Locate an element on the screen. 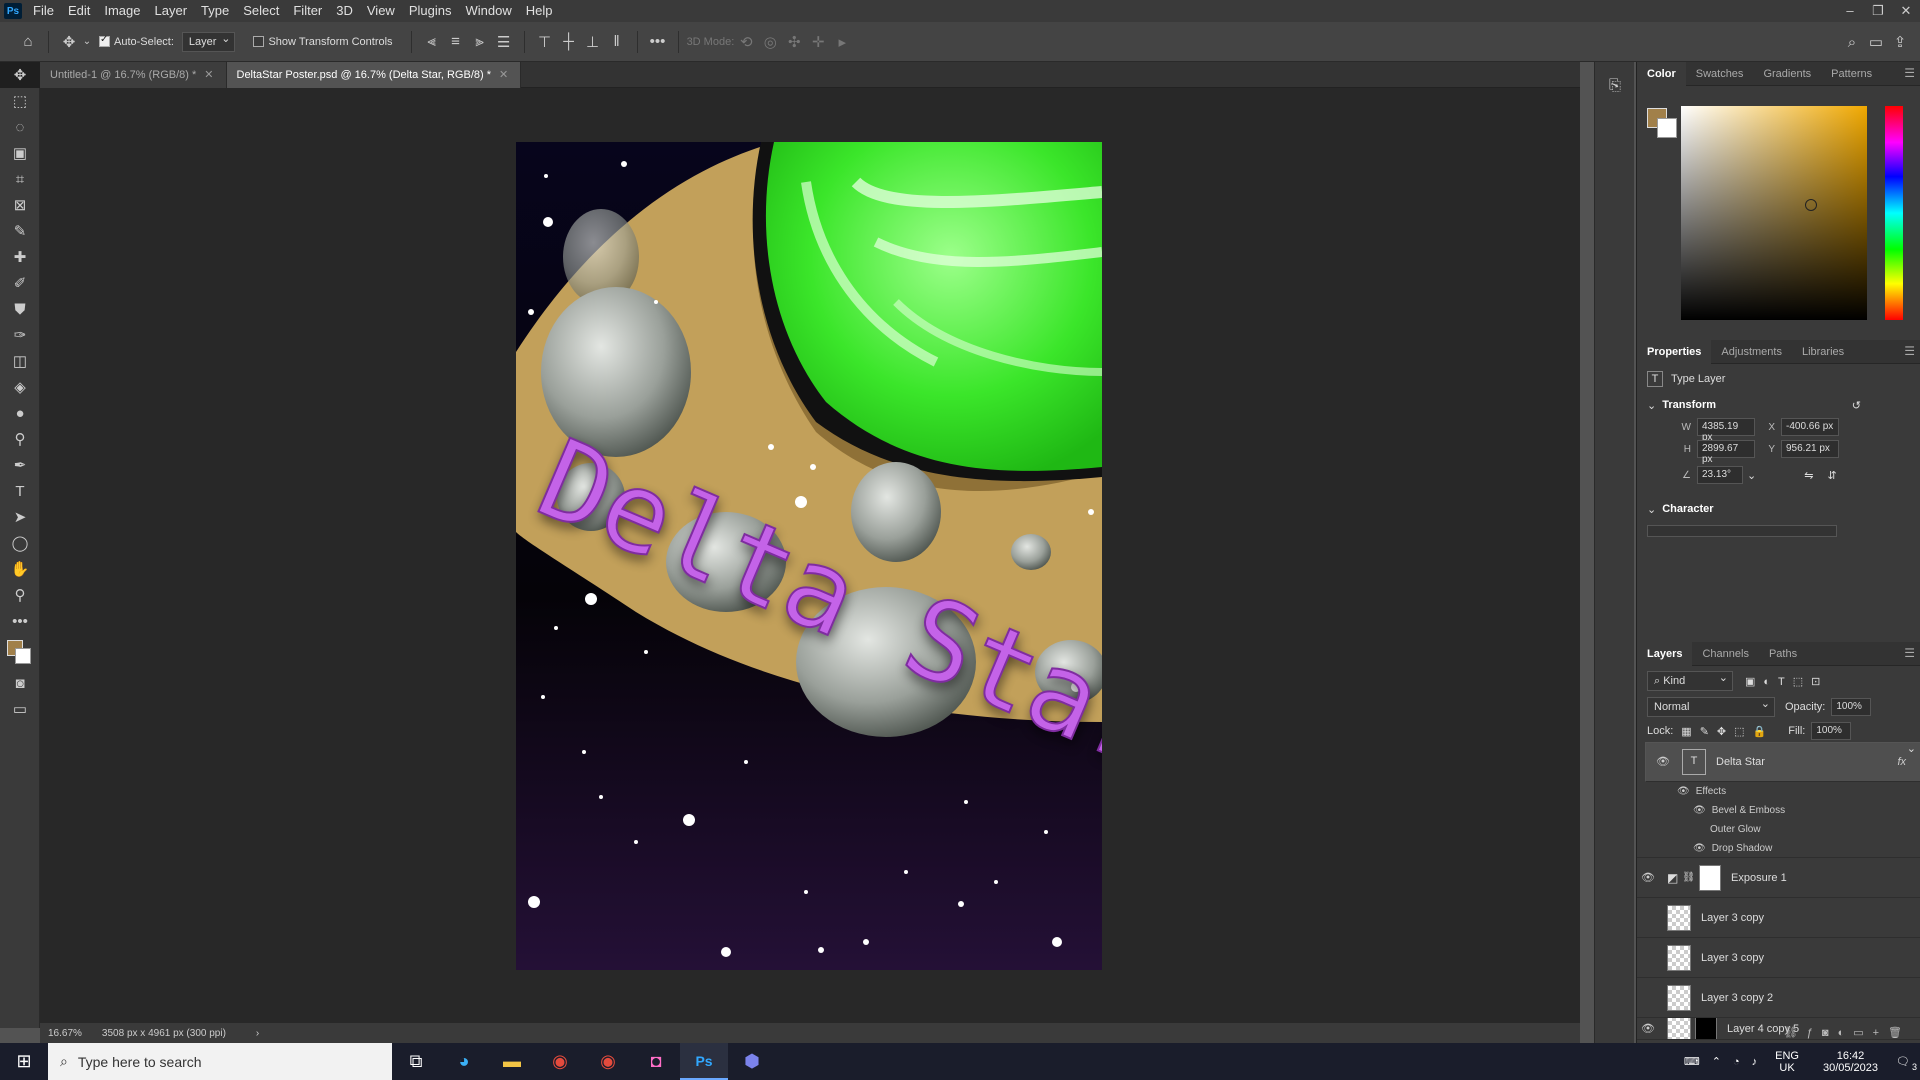 The height and width of the screenshot is (1080, 1920). language-indicator: ENG UK is located at coordinates (1787, 1062).